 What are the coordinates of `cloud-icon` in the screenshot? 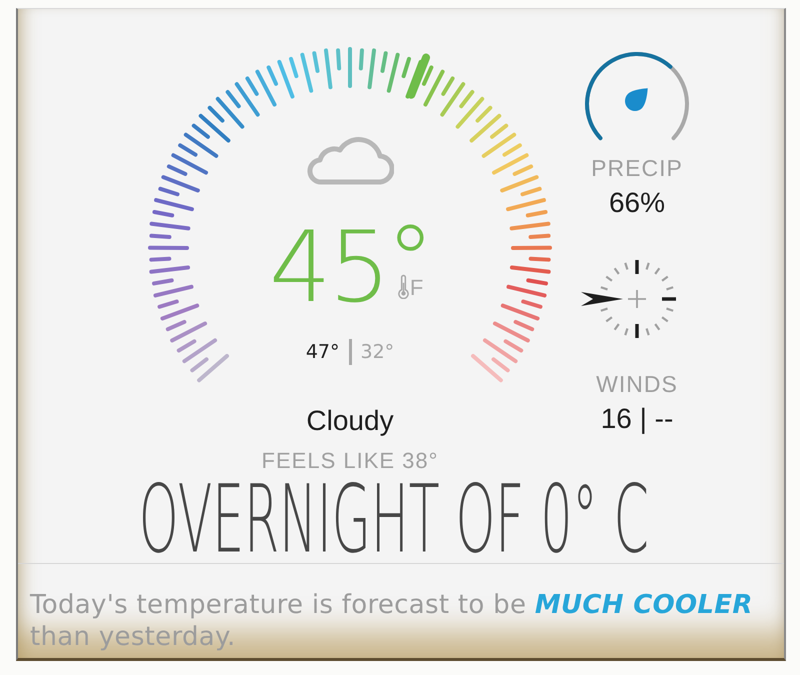 It's located at (350, 161).